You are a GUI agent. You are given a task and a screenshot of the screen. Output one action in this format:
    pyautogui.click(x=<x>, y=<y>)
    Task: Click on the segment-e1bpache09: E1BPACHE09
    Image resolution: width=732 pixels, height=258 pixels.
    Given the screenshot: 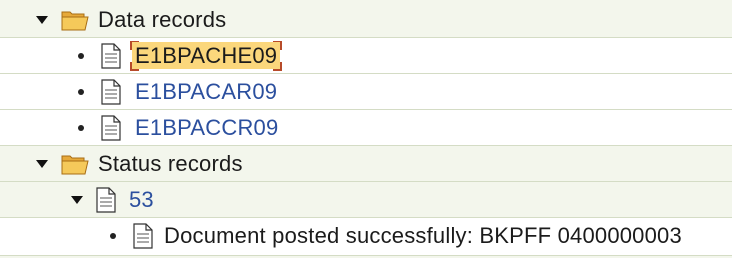 What is the action you would take?
    pyautogui.click(x=206, y=55)
    